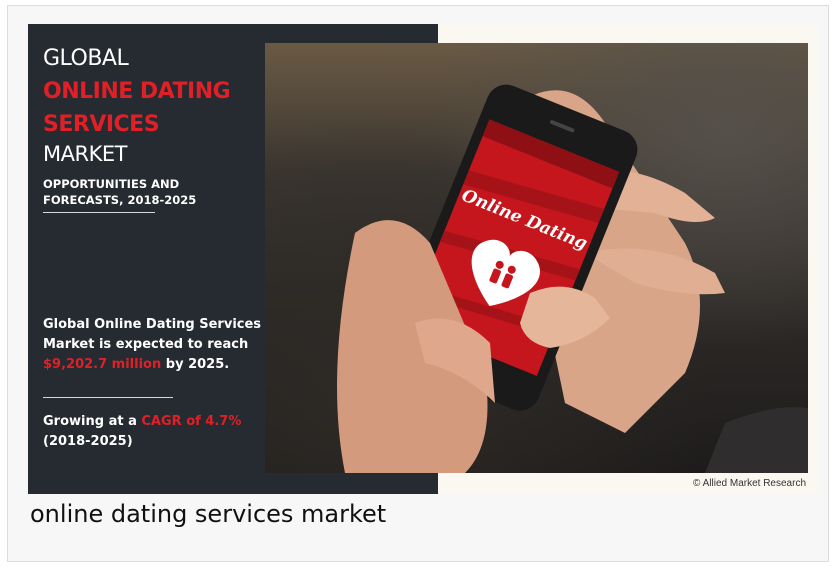 The width and height of the screenshot is (836, 567). Describe the element at coordinates (92, 421) in the screenshot. I see `growth-text-before: Growing at a` at that location.